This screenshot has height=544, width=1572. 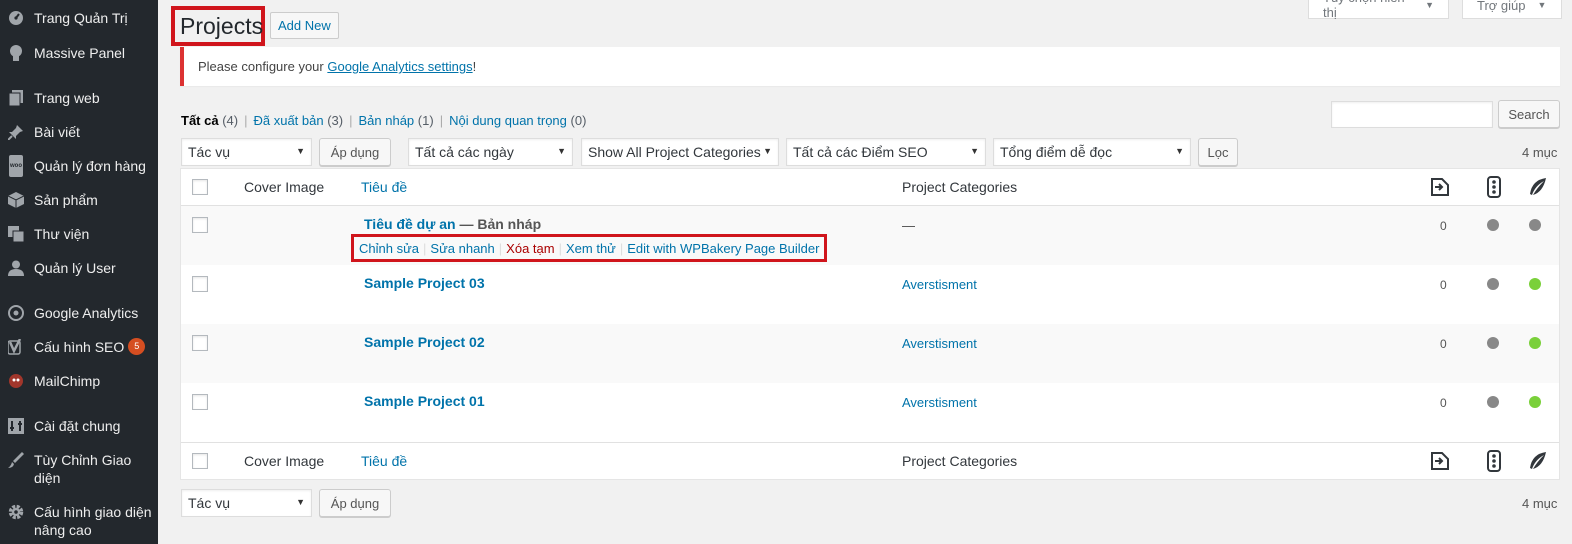 What do you see at coordinates (79, 18) in the screenshot?
I see `menu-dashboard: Trang Quản Trị` at bounding box center [79, 18].